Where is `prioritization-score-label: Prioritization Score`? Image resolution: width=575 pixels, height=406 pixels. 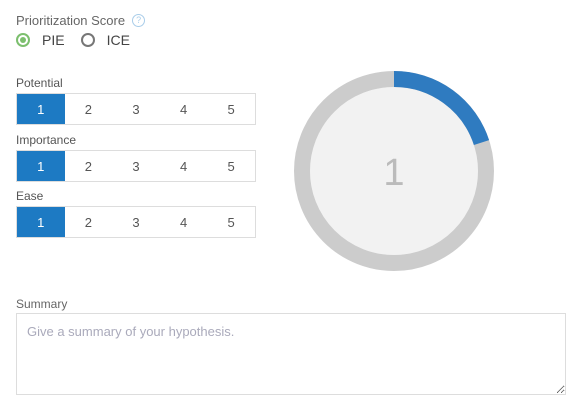 prioritization-score-label: Prioritization Score is located at coordinates (71, 20).